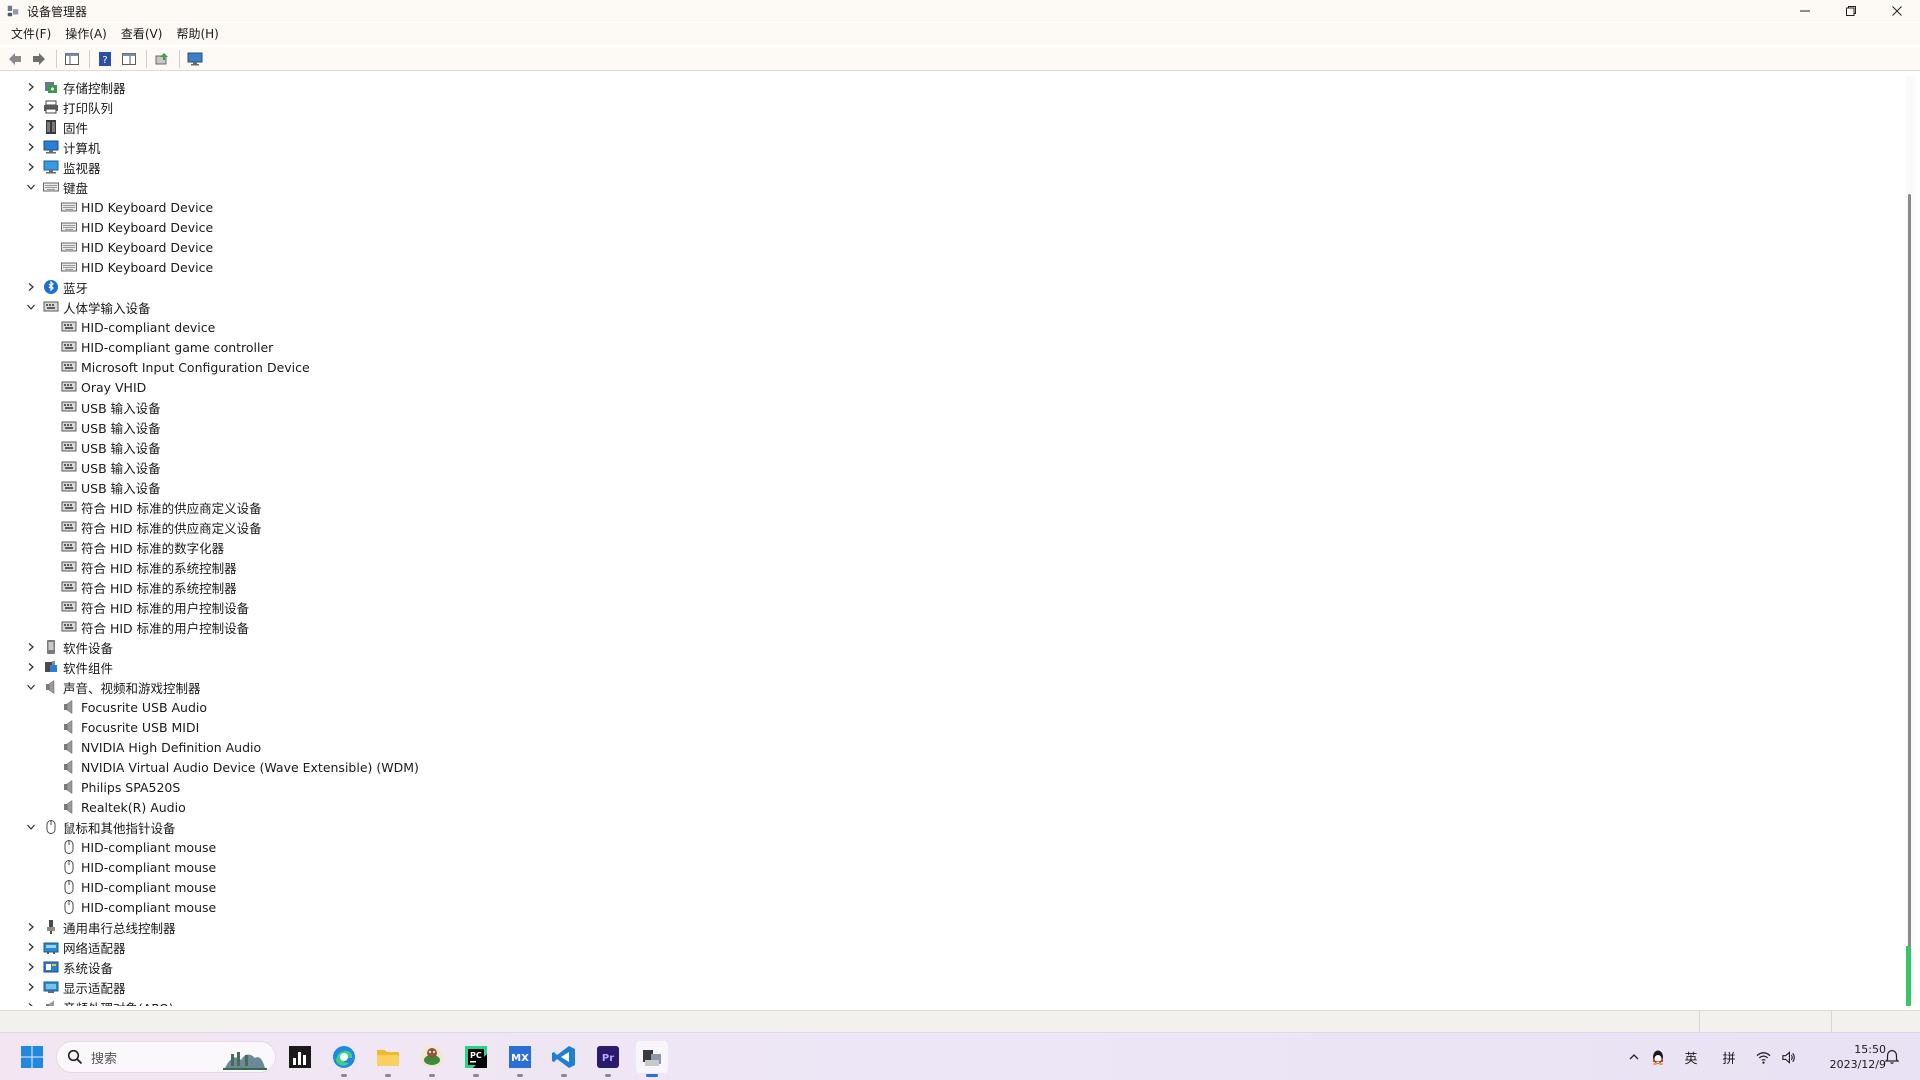  What do you see at coordinates (608, 1059) in the screenshot?
I see `premiere-taskbar-button: Pr` at bounding box center [608, 1059].